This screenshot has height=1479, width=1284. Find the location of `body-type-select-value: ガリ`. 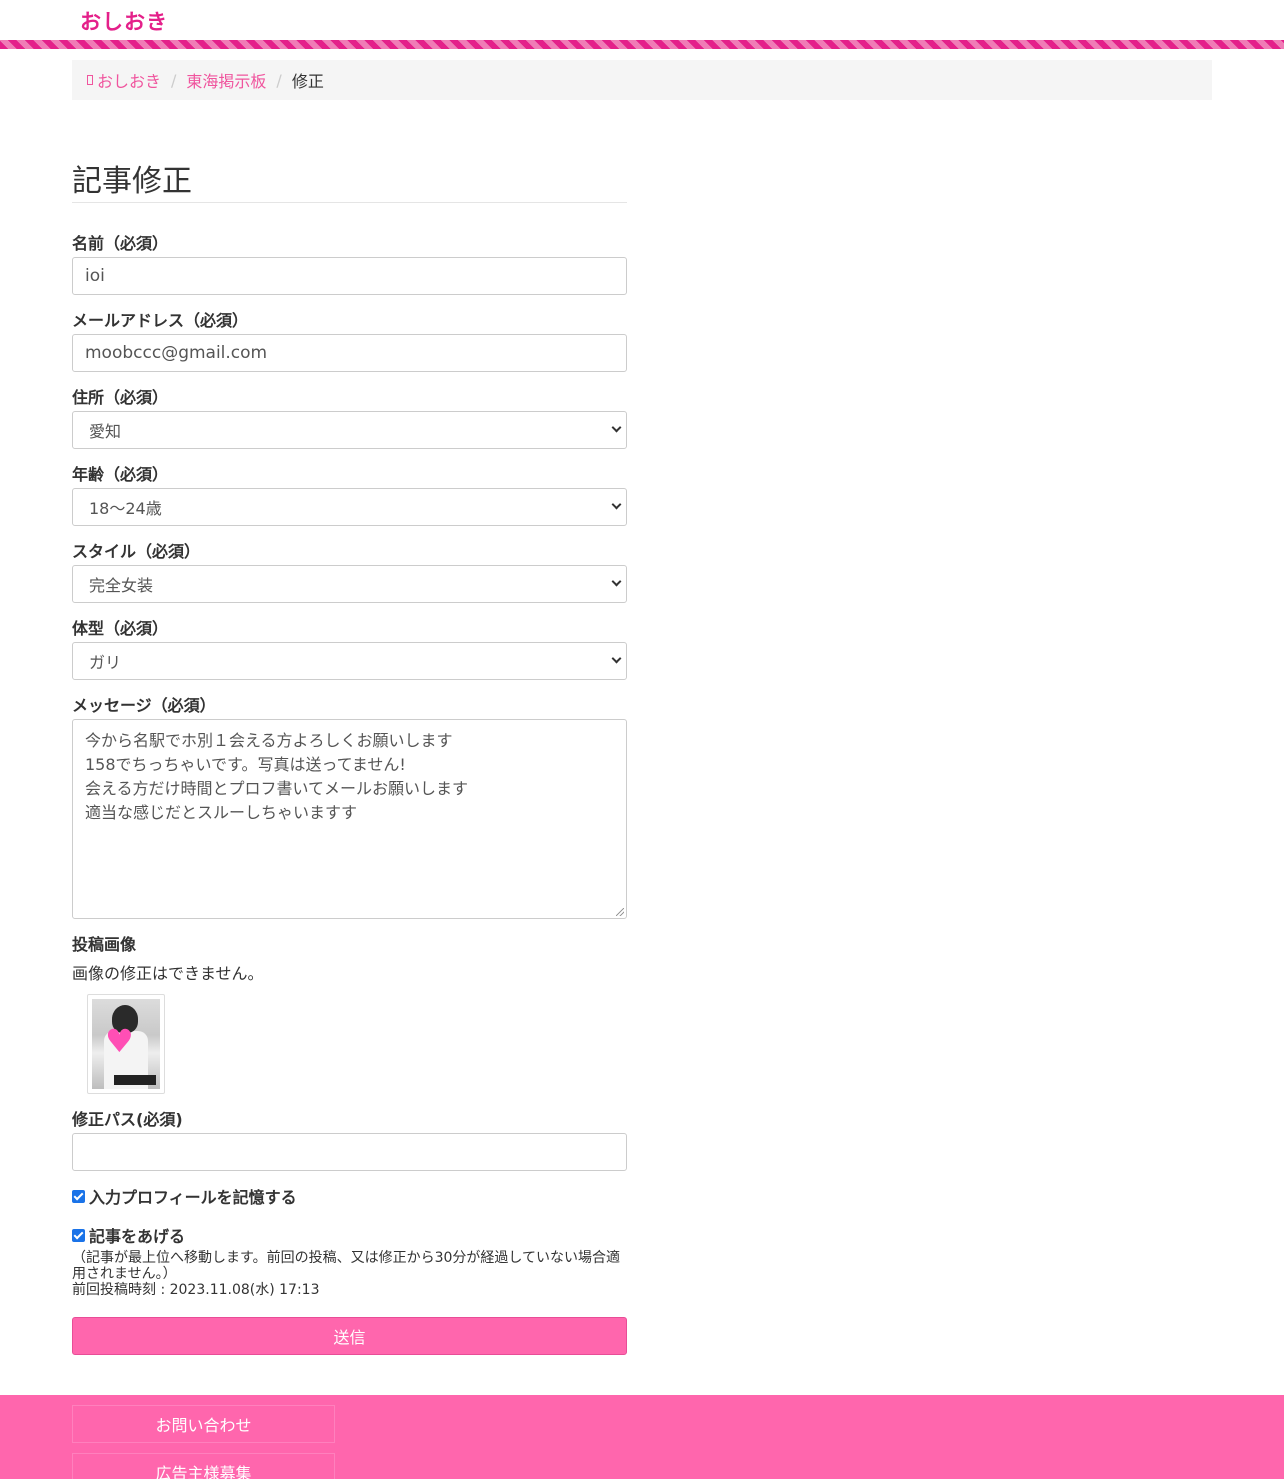

body-type-select-value: ガリ is located at coordinates (105, 662).